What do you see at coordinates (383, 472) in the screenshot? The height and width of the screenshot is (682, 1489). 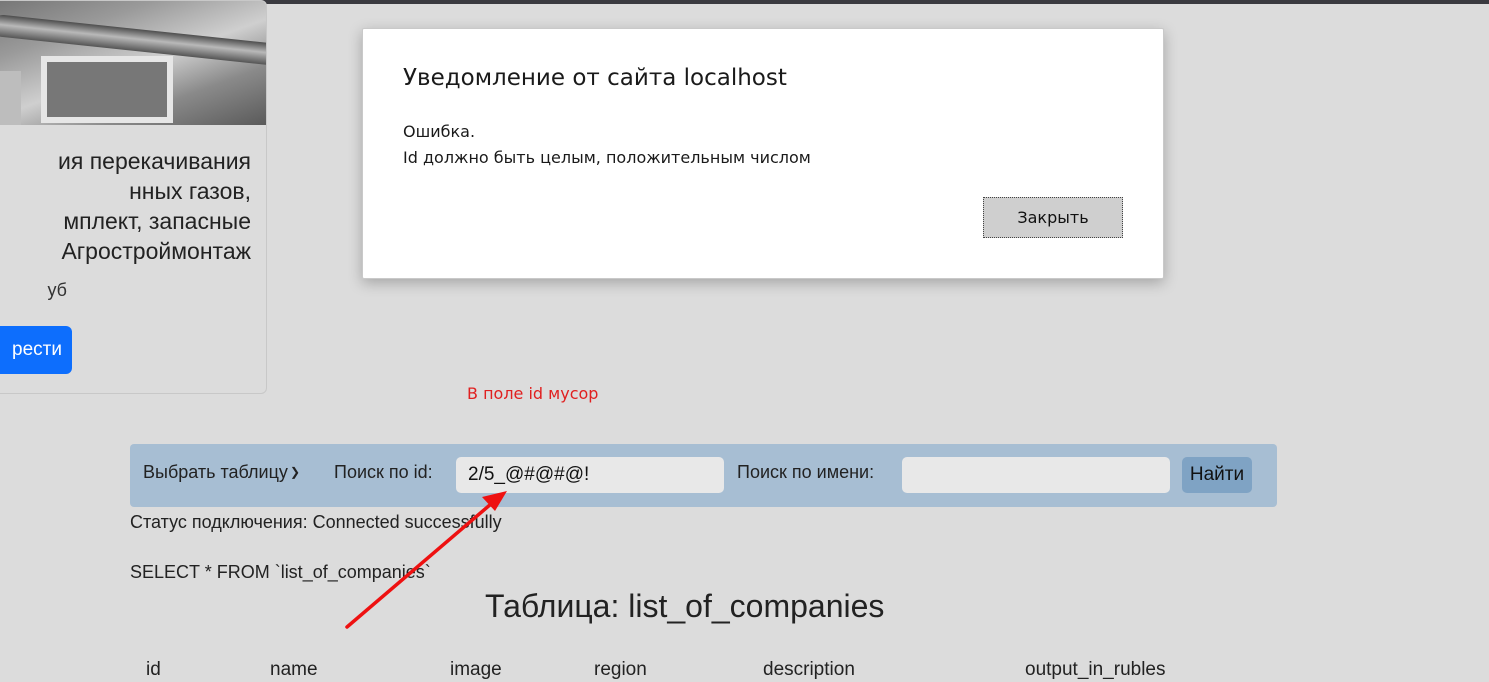 I see `id-search-label: Поиск по id:` at bounding box center [383, 472].